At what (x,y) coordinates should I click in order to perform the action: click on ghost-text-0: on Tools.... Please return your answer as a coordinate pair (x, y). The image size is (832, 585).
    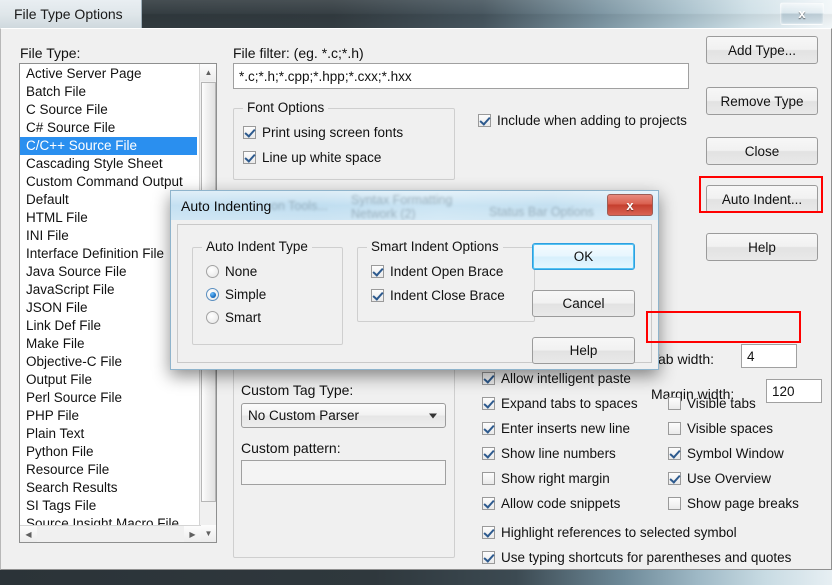
    Looking at the image, I should click on (299, 206).